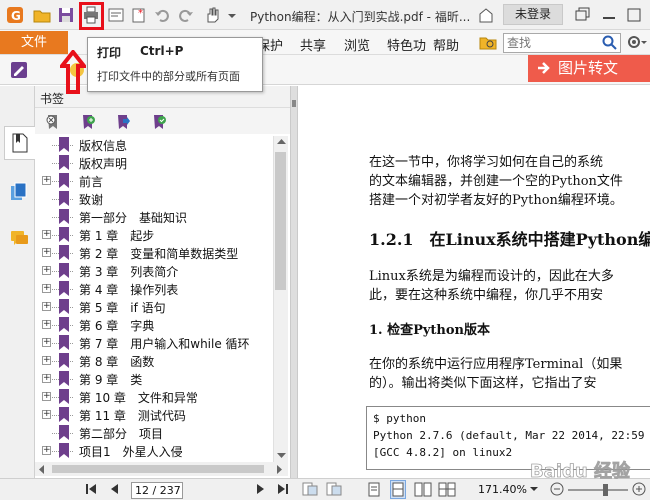  I want to click on bookmark-label: 第 11 章 测试代码, so click(132, 416).